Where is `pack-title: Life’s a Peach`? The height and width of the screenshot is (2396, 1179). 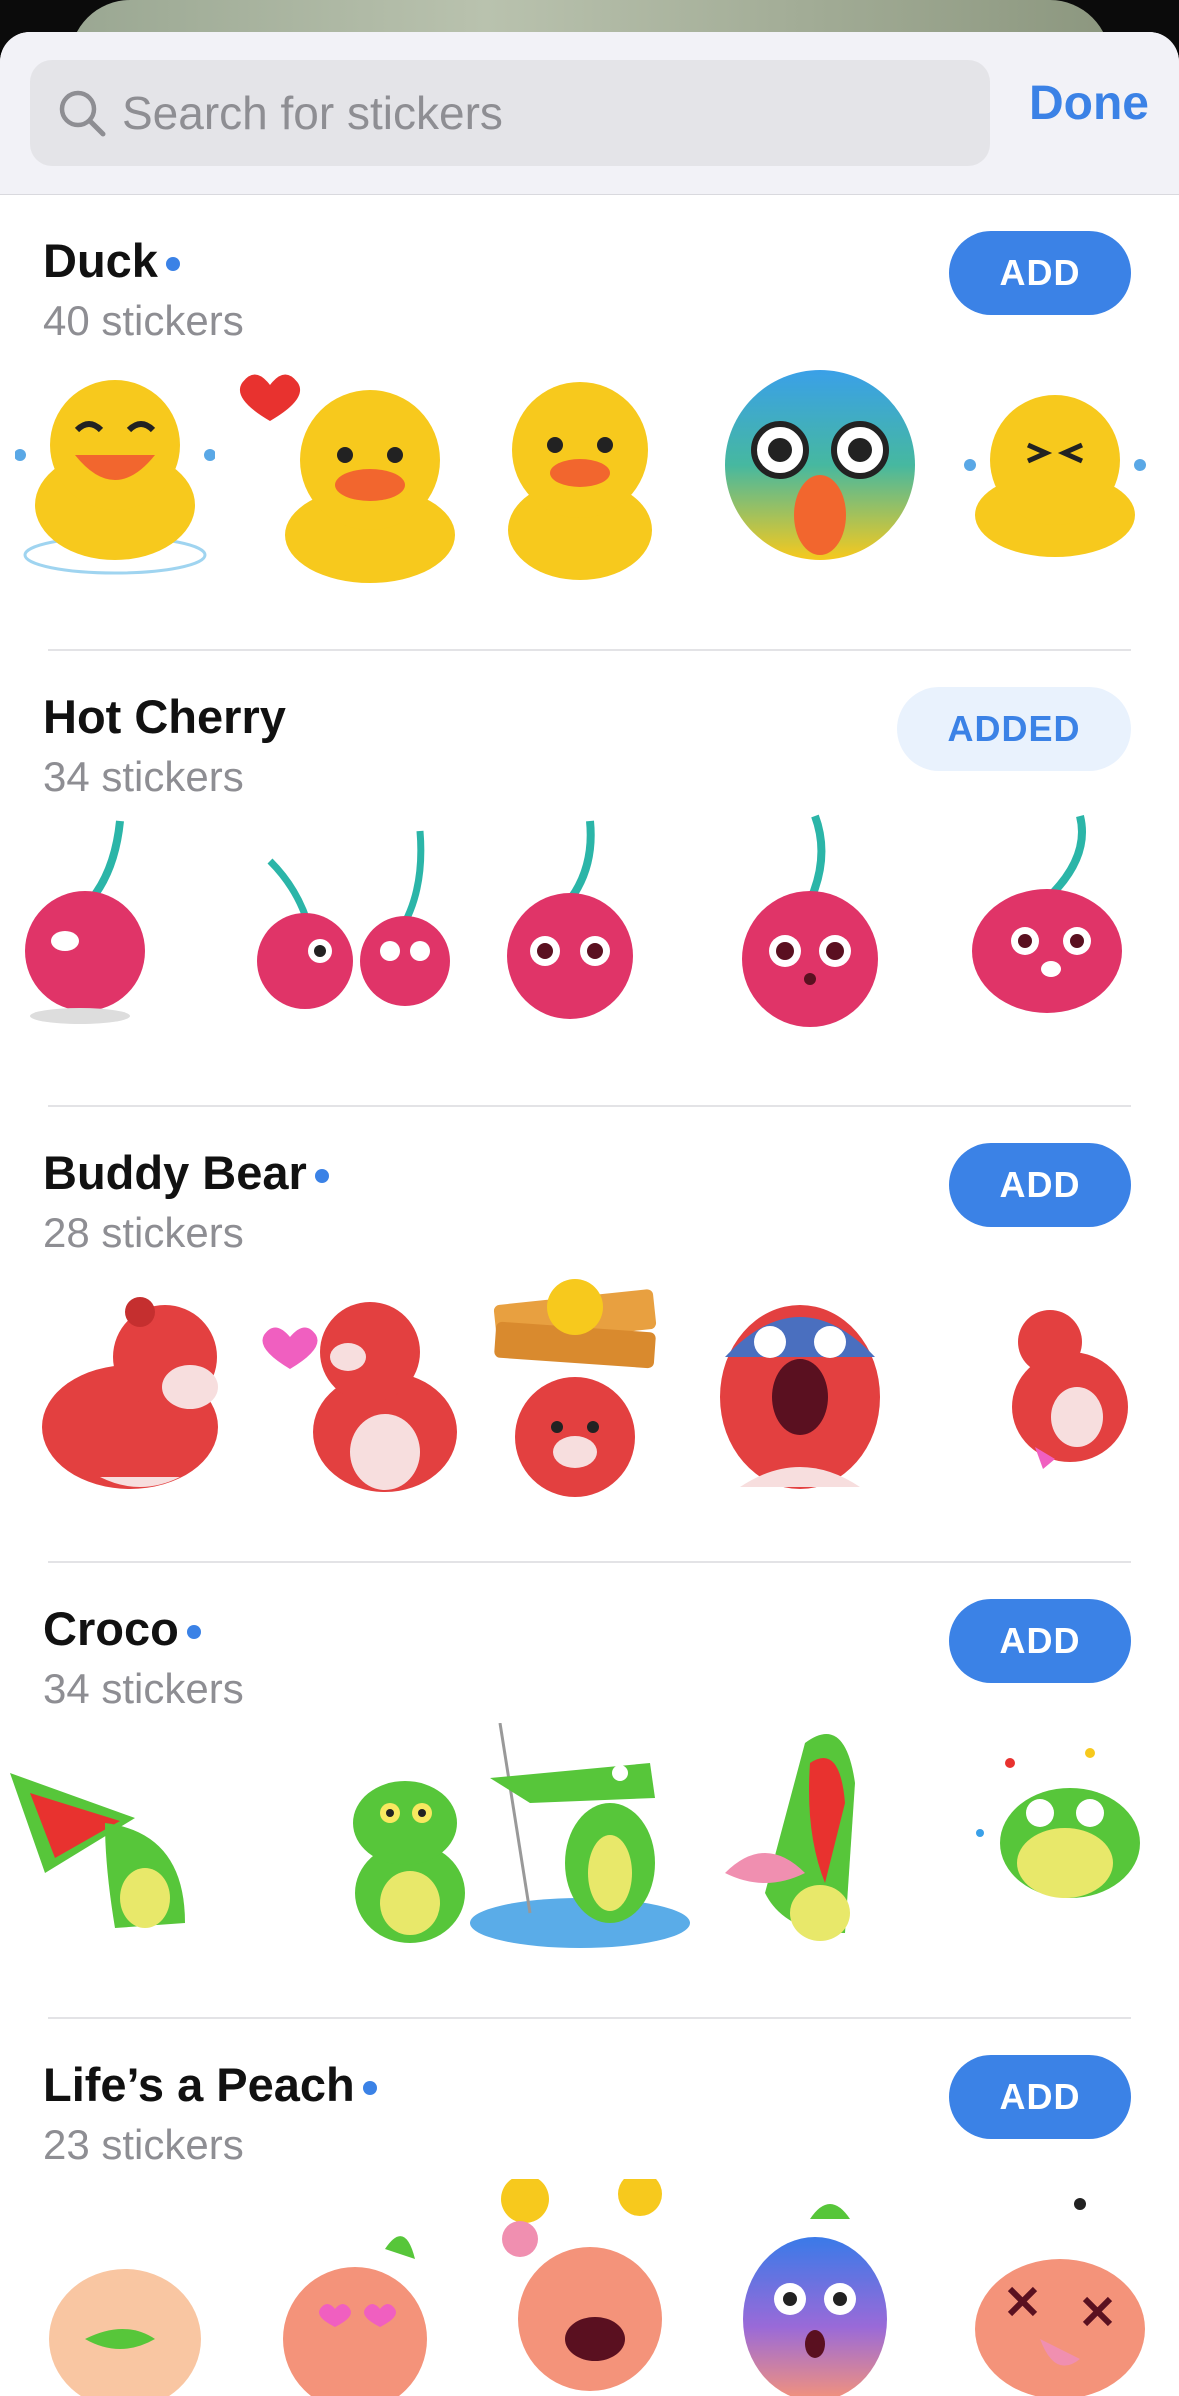
pack-title: Life’s a Peach is located at coordinates (199, 2084).